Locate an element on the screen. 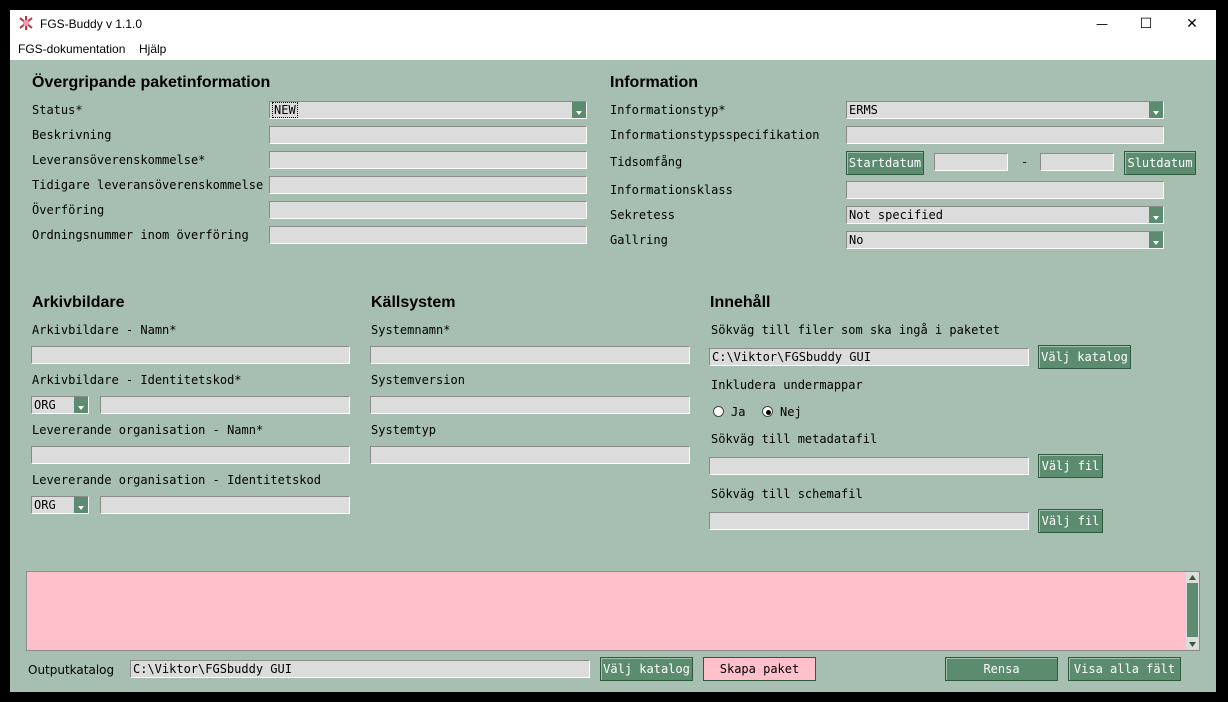 This screenshot has width=1228, height=702. schema-path-label: Sökväg till schemafil is located at coordinates (787, 494).